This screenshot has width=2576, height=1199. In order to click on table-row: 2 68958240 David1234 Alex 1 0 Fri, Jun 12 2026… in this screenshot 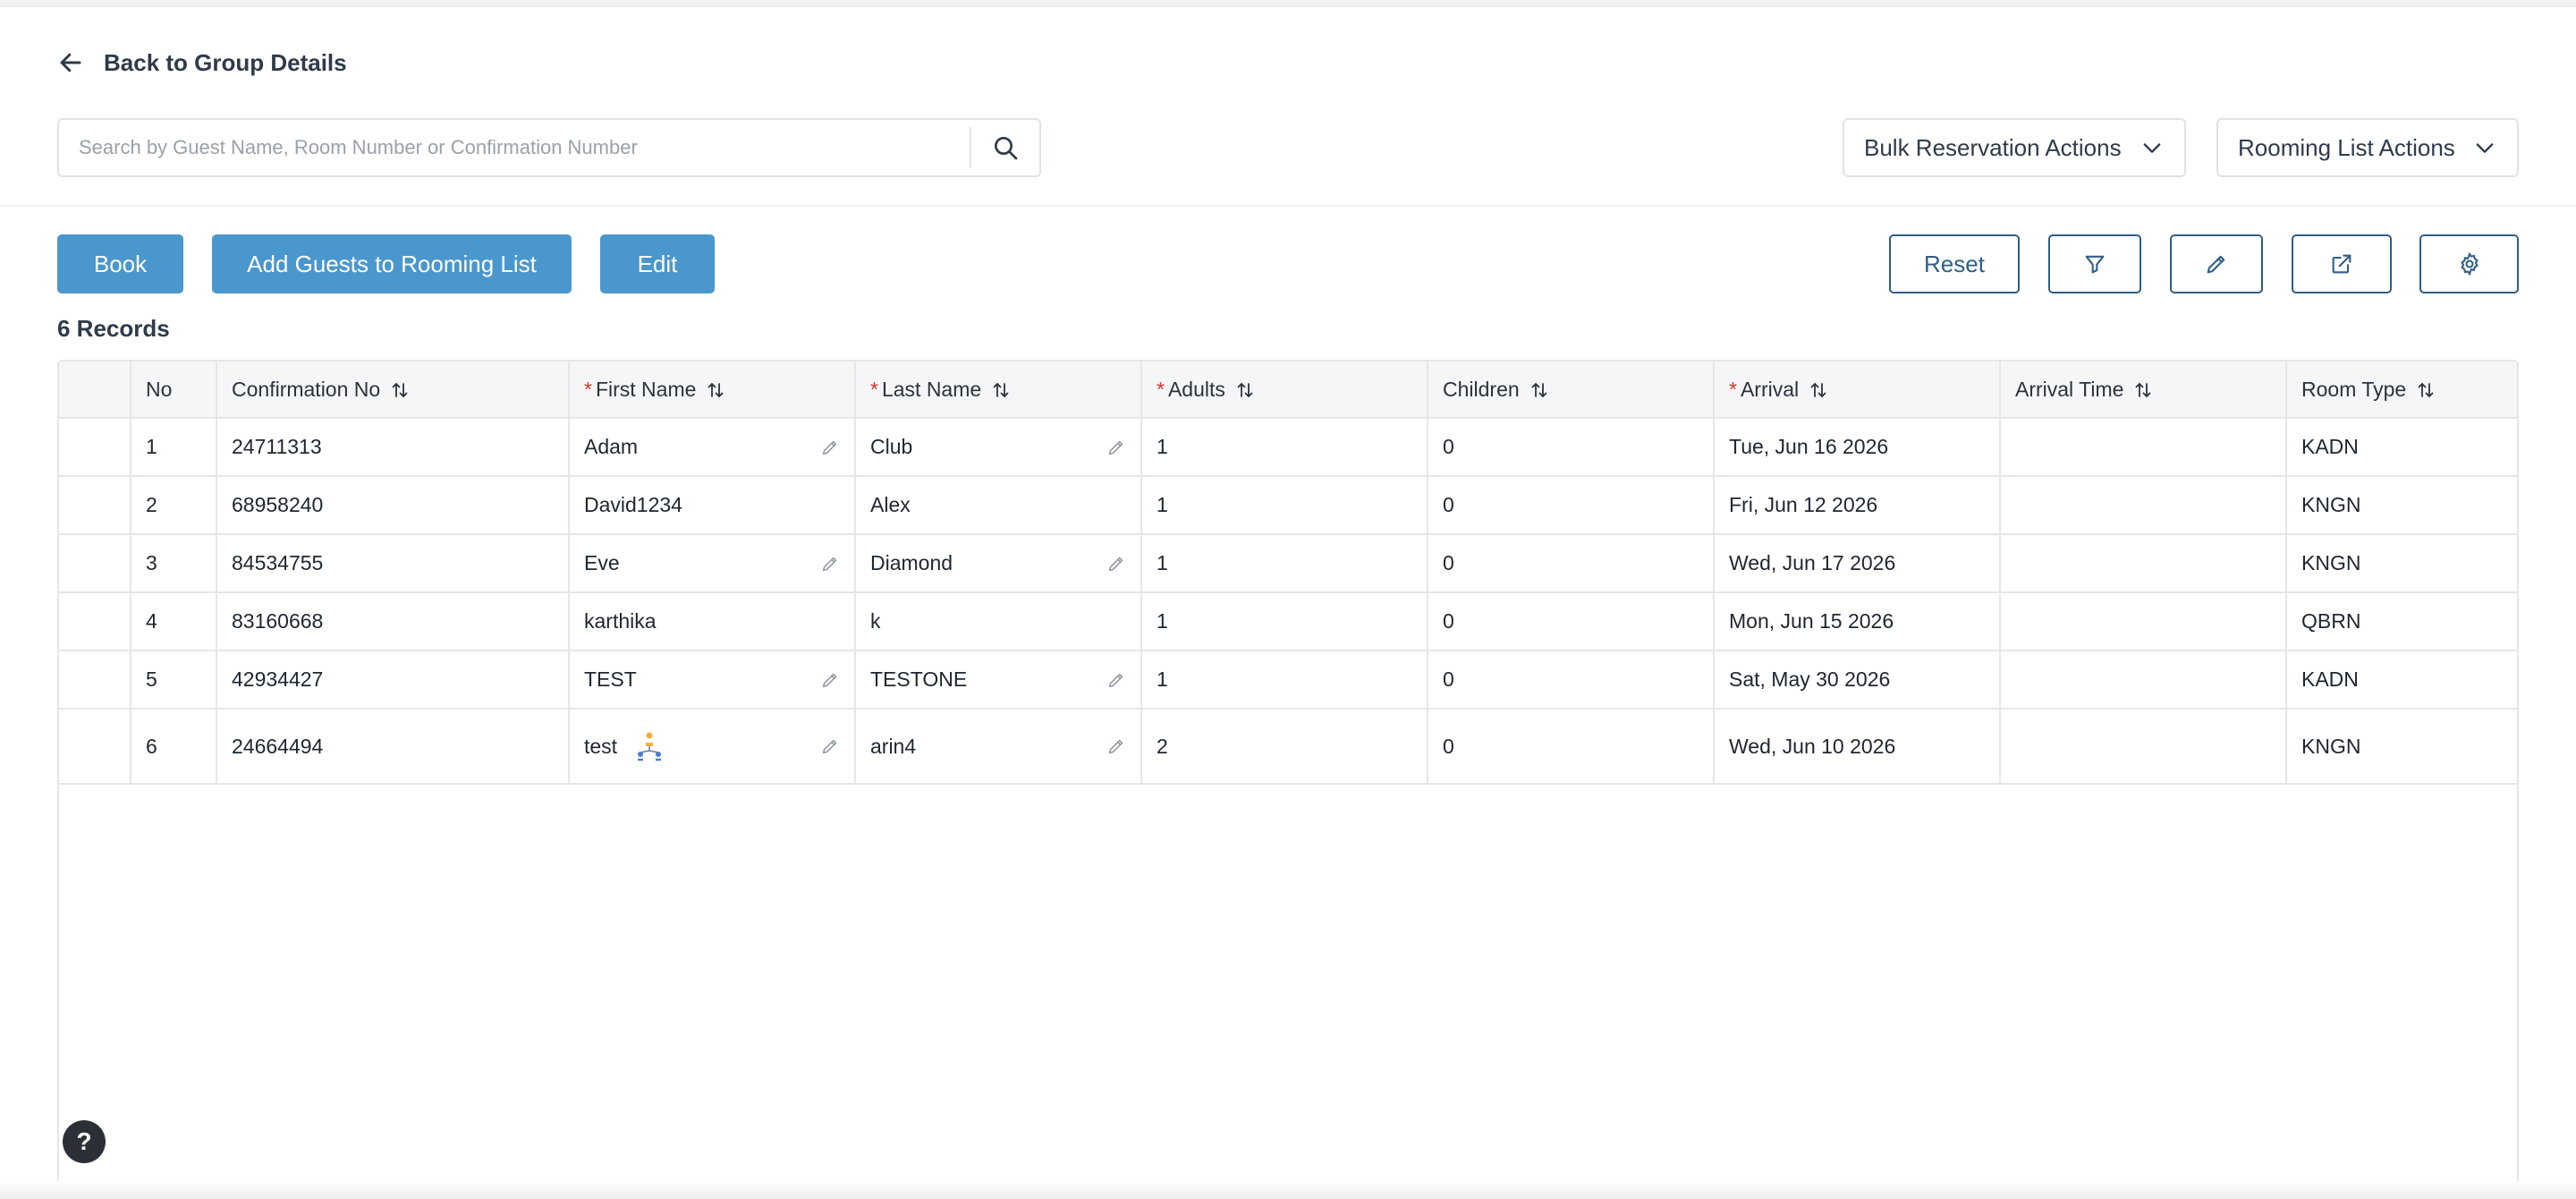, I will do `click(1288, 505)`.